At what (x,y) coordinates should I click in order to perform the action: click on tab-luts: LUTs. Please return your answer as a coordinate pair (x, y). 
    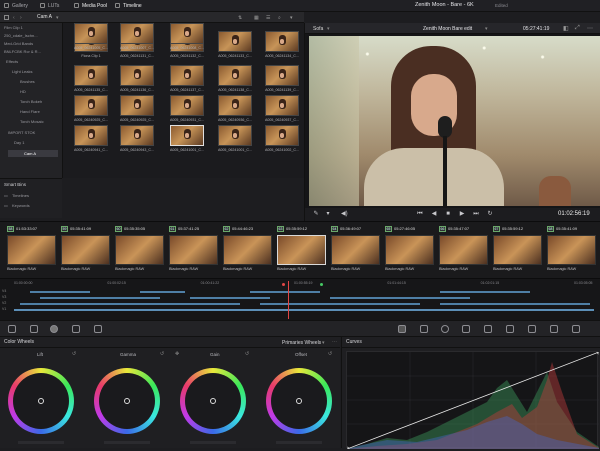
    Looking at the image, I should click on (49, 6).